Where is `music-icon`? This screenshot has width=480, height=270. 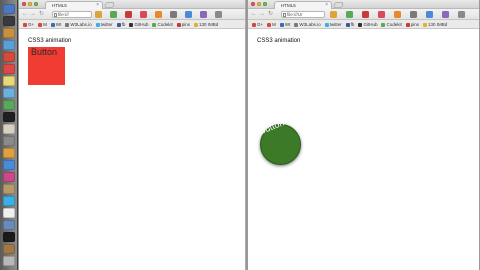
music-icon is located at coordinates (9, 177).